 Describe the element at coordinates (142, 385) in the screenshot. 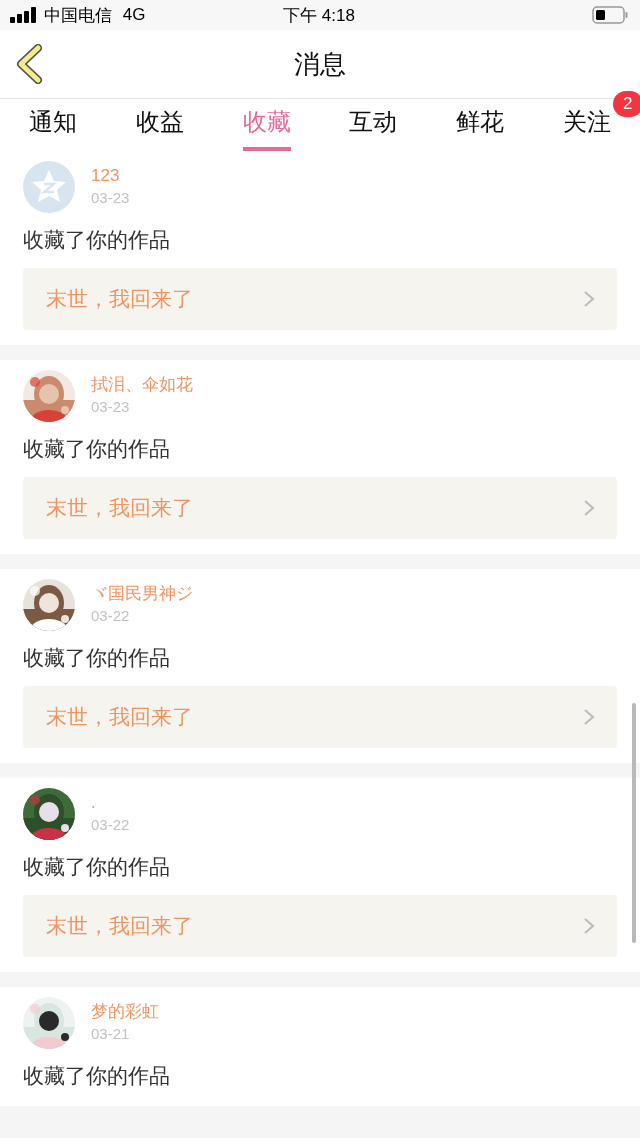

I see `user-name: 拭泪、伞如花` at that location.